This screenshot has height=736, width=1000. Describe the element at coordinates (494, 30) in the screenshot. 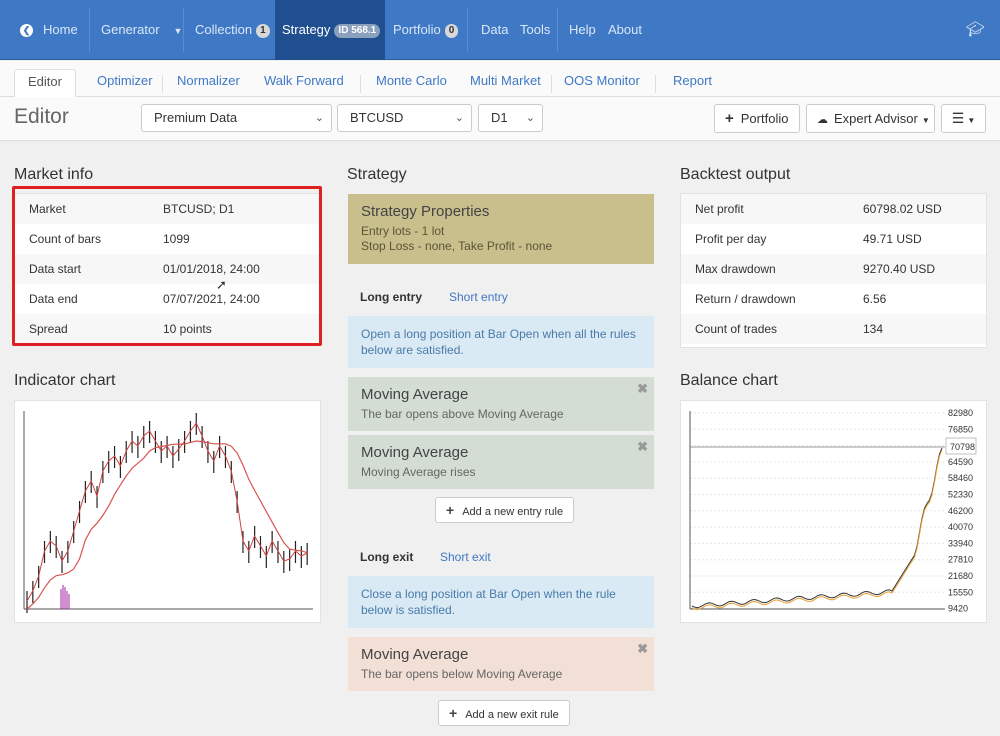

I see `nav-data: Data` at that location.